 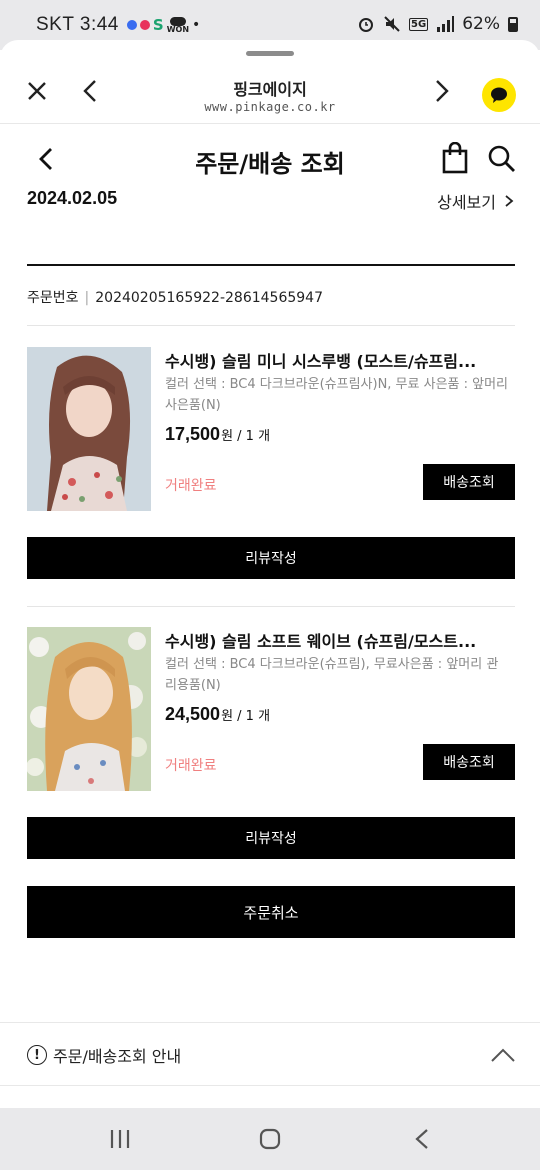 I want to click on chevron-up-icon, so click(x=503, y=1055).